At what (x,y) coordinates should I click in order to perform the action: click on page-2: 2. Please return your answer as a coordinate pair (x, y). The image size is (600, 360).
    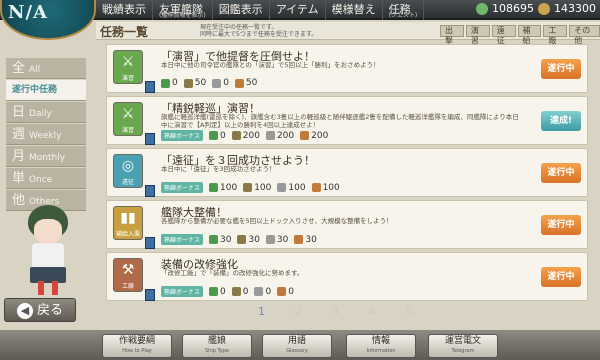
    Looking at the image, I should click on (298, 311).